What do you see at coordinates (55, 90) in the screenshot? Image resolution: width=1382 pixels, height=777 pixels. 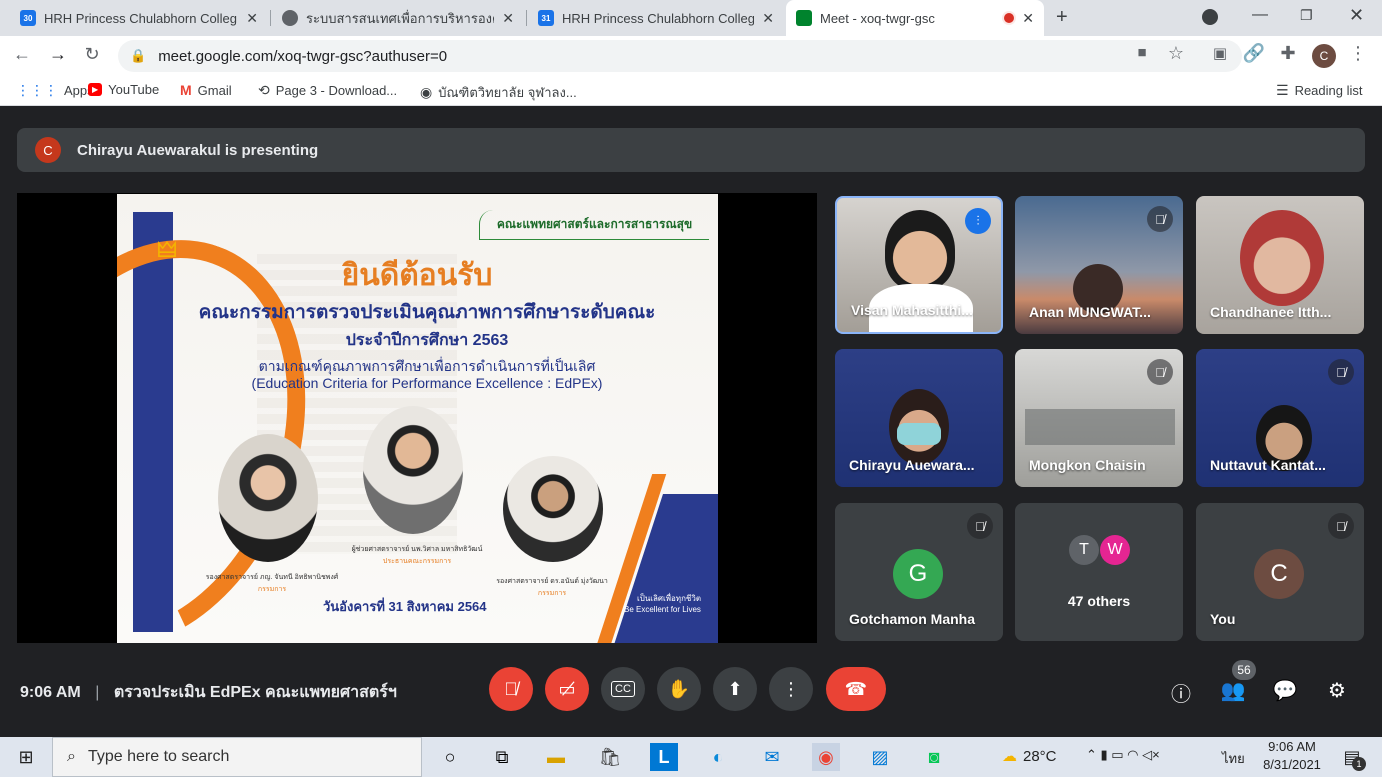 I see `bookmark-apps: ⋮⋮⋮ Apps` at bounding box center [55, 90].